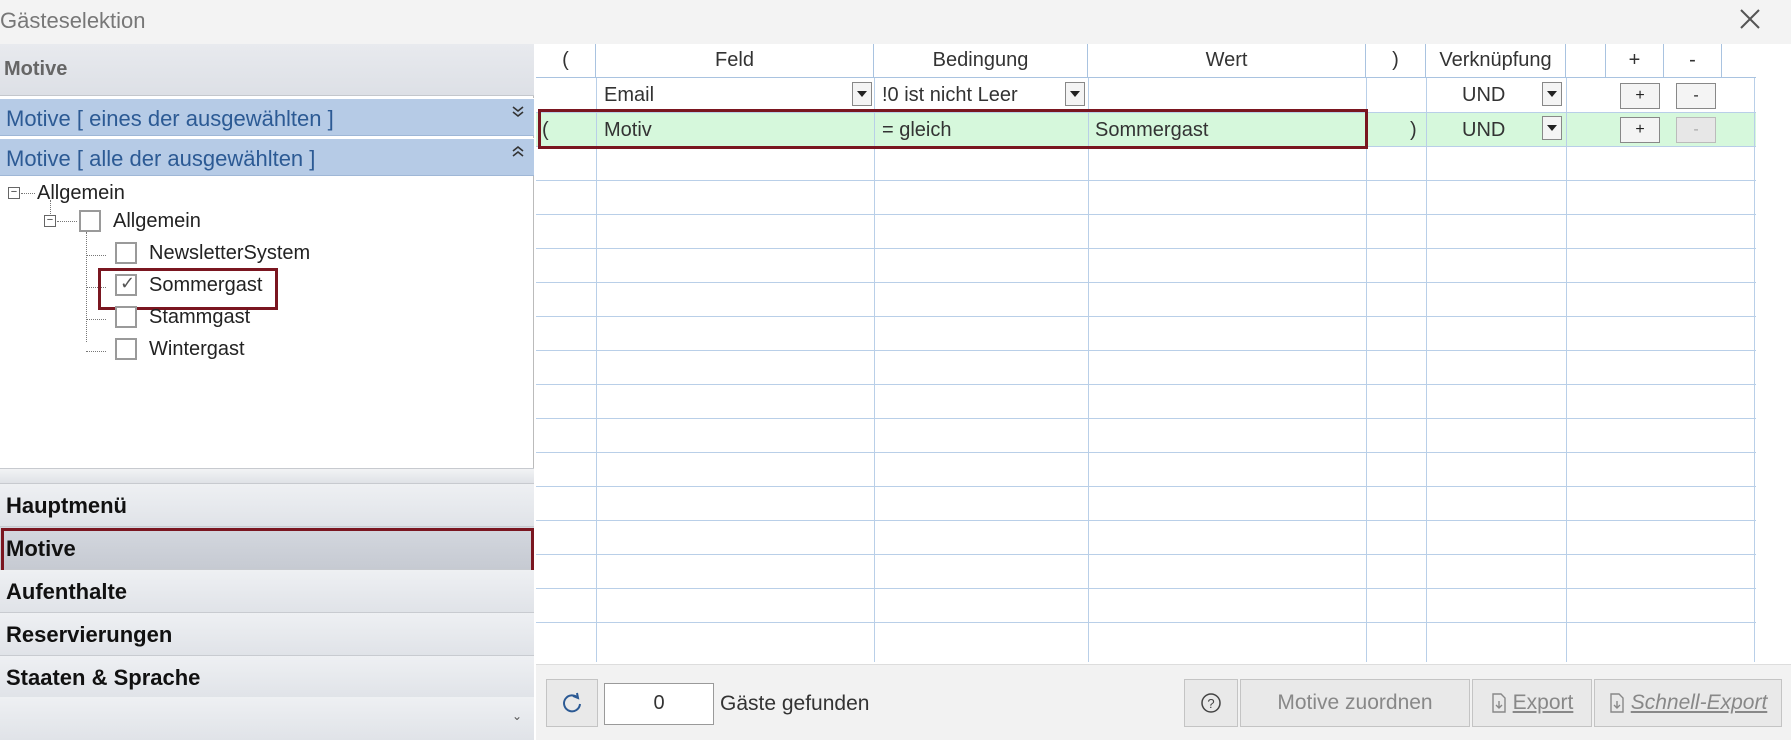  What do you see at coordinates (629, 95) in the screenshot?
I see `cell-field: Email` at bounding box center [629, 95].